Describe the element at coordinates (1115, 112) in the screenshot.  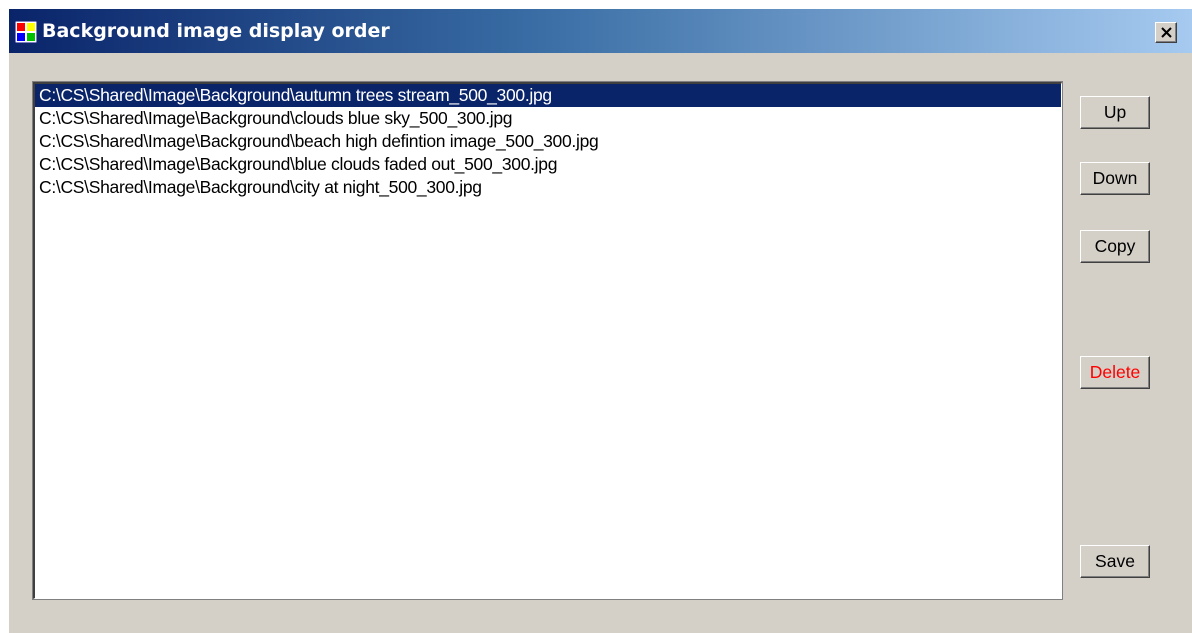
I see `up-button: Up` at that location.